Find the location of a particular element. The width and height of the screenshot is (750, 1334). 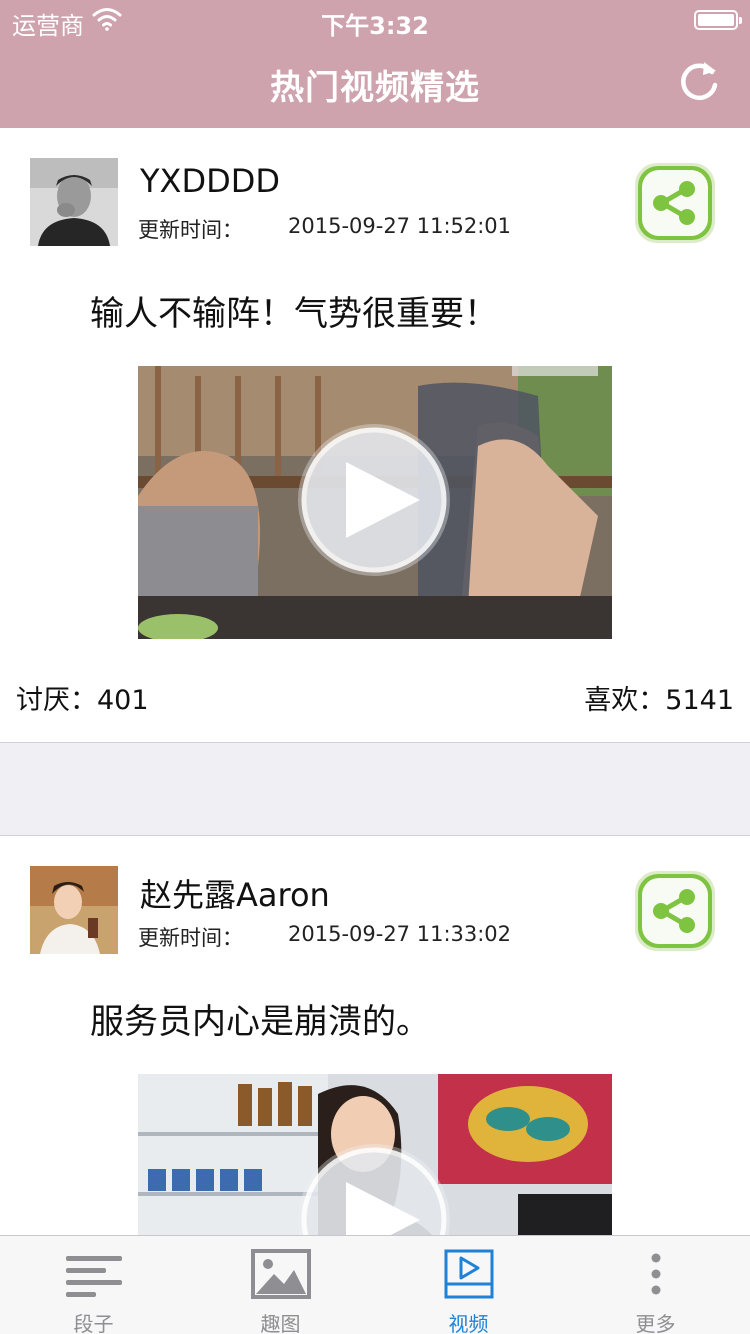

username: 赵先露Aaron is located at coordinates (235, 893).